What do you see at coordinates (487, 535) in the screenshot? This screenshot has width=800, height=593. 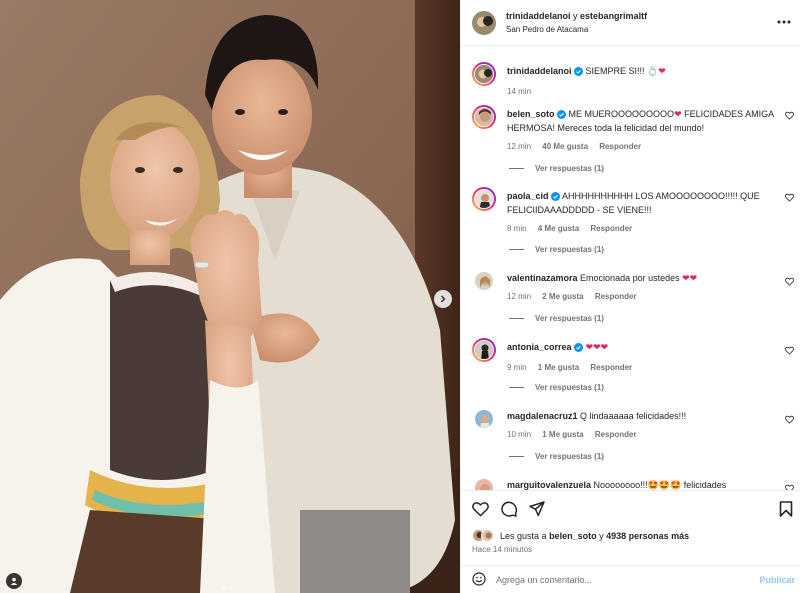 I see `liker-avatar` at bounding box center [487, 535].